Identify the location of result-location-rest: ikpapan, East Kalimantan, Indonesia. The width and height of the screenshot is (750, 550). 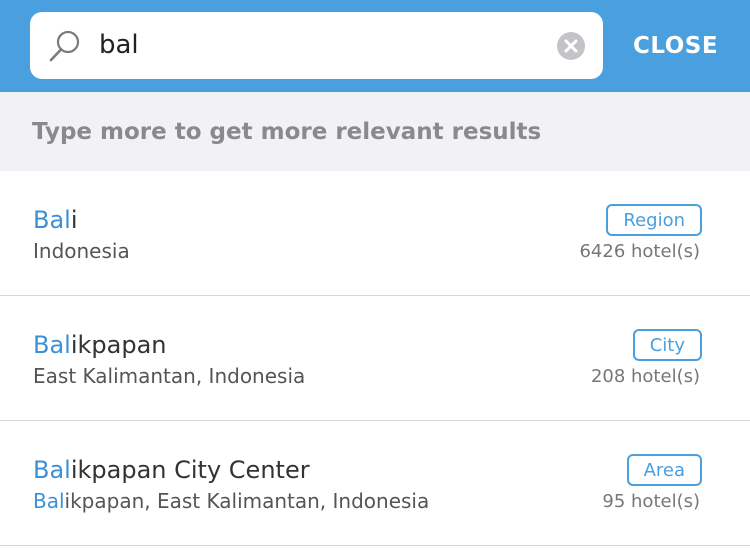
(247, 501).